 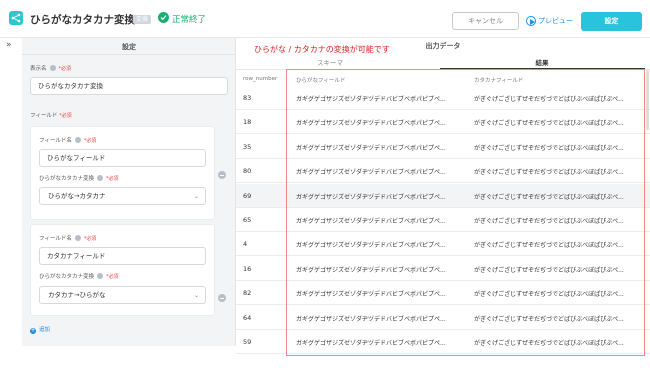 I want to click on display-name-label: 表示名 *必須, so click(x=51, y=68).